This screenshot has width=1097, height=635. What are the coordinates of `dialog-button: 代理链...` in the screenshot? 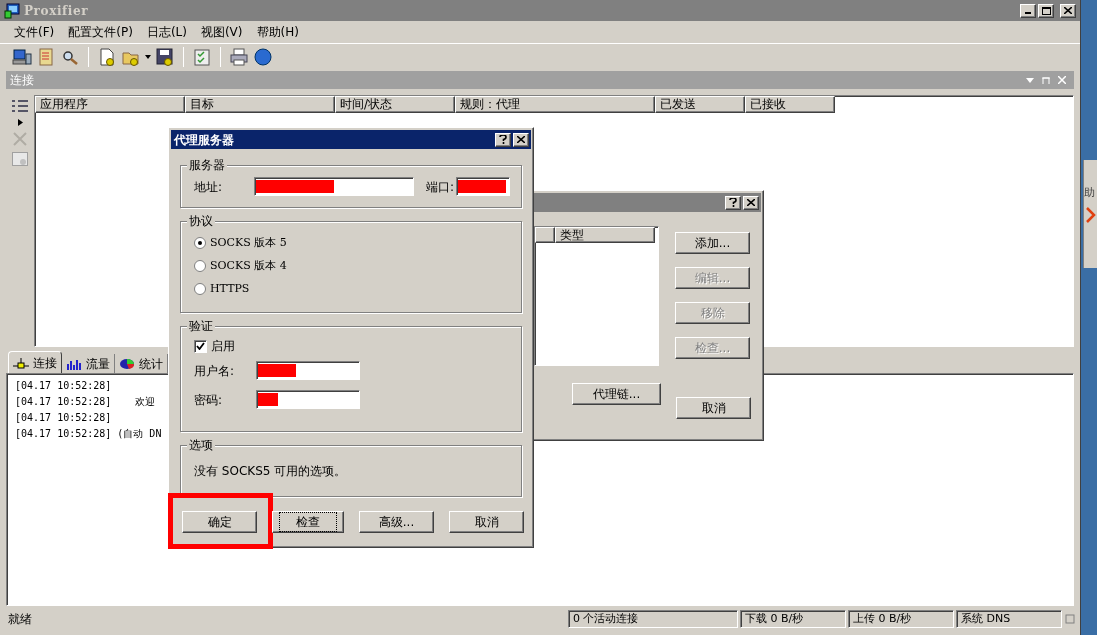 It's located at (616, 394).